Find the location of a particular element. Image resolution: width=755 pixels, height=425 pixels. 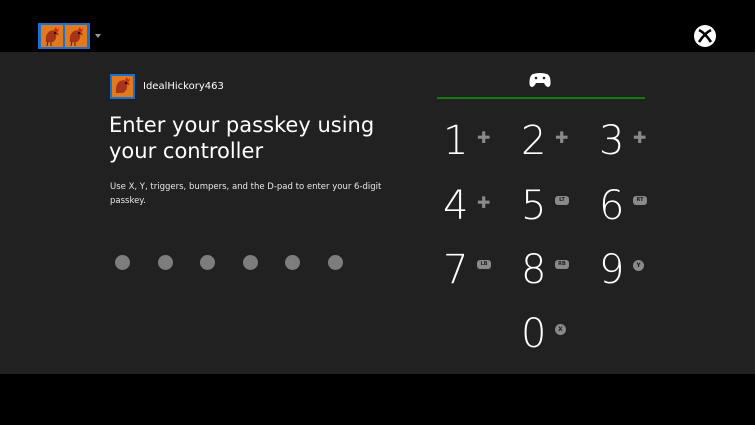

key-2: 2 ✚ is located at coordinates (556, 138).